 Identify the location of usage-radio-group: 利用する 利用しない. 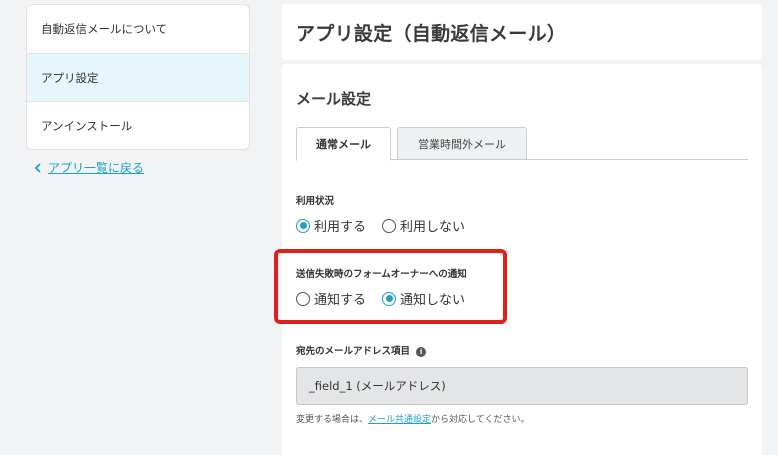
(388, 225).